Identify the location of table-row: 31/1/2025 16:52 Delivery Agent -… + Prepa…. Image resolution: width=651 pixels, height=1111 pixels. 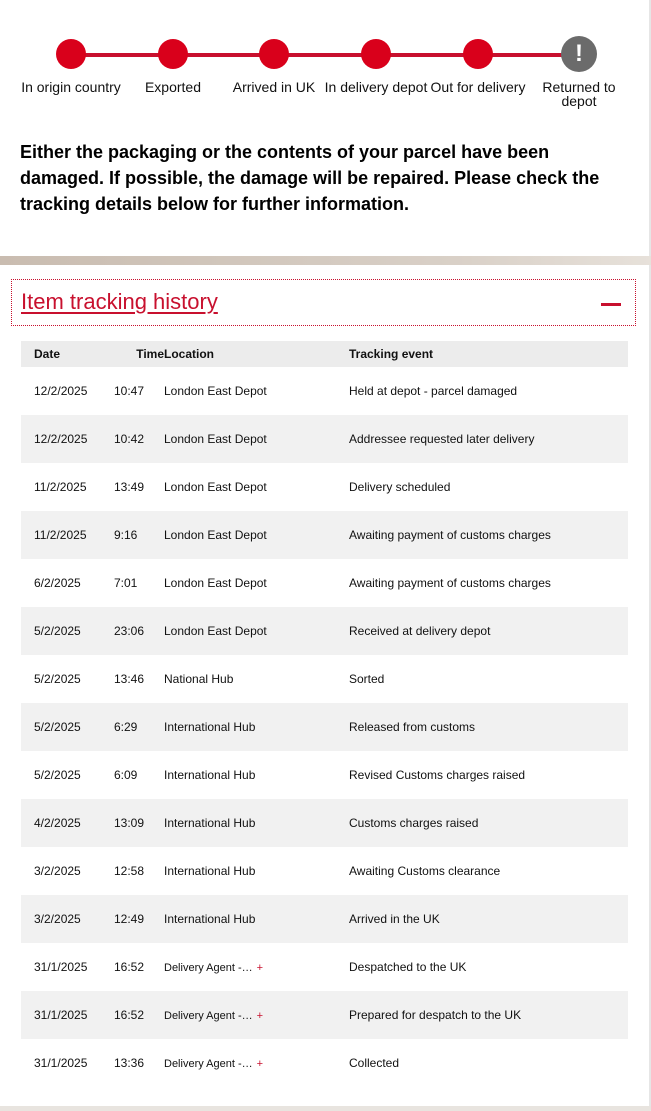
(324, 1015).